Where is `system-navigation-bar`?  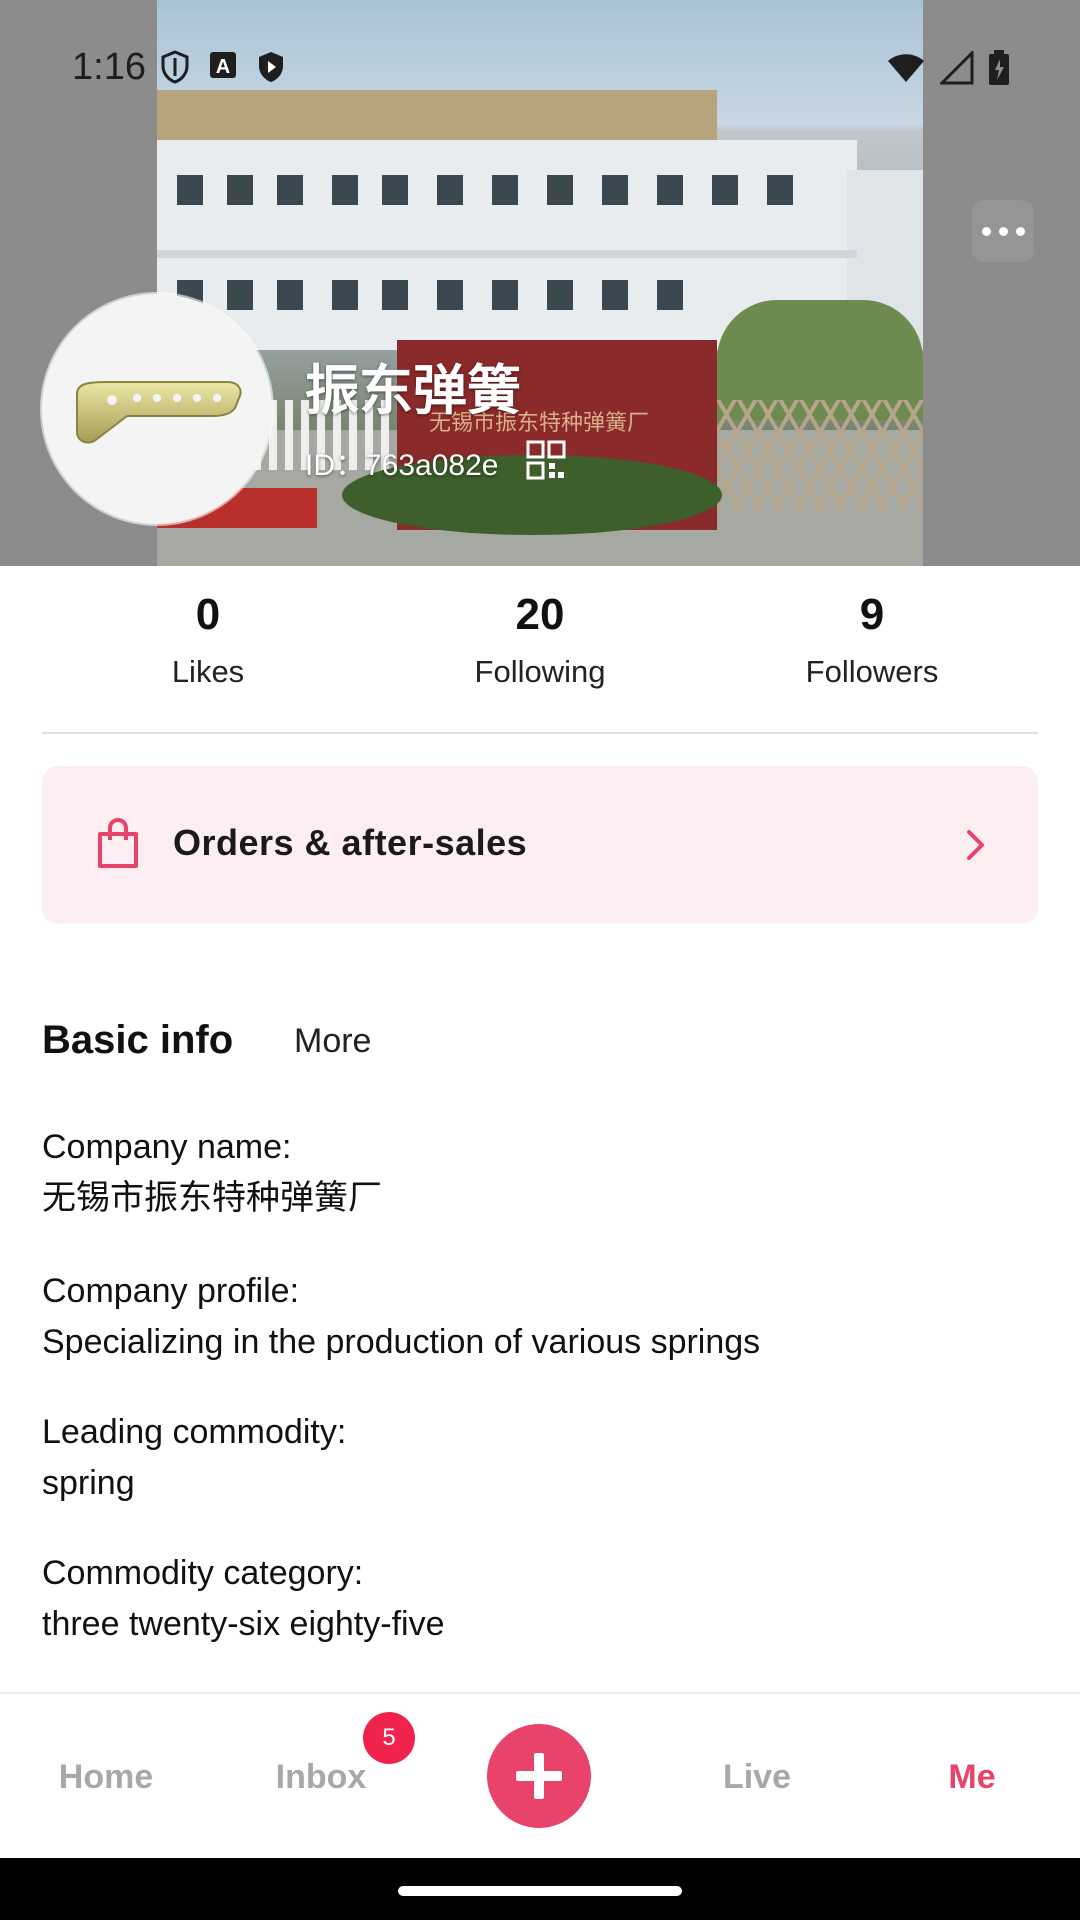
system-navigation-bar is located at coordinates (540, 1889).